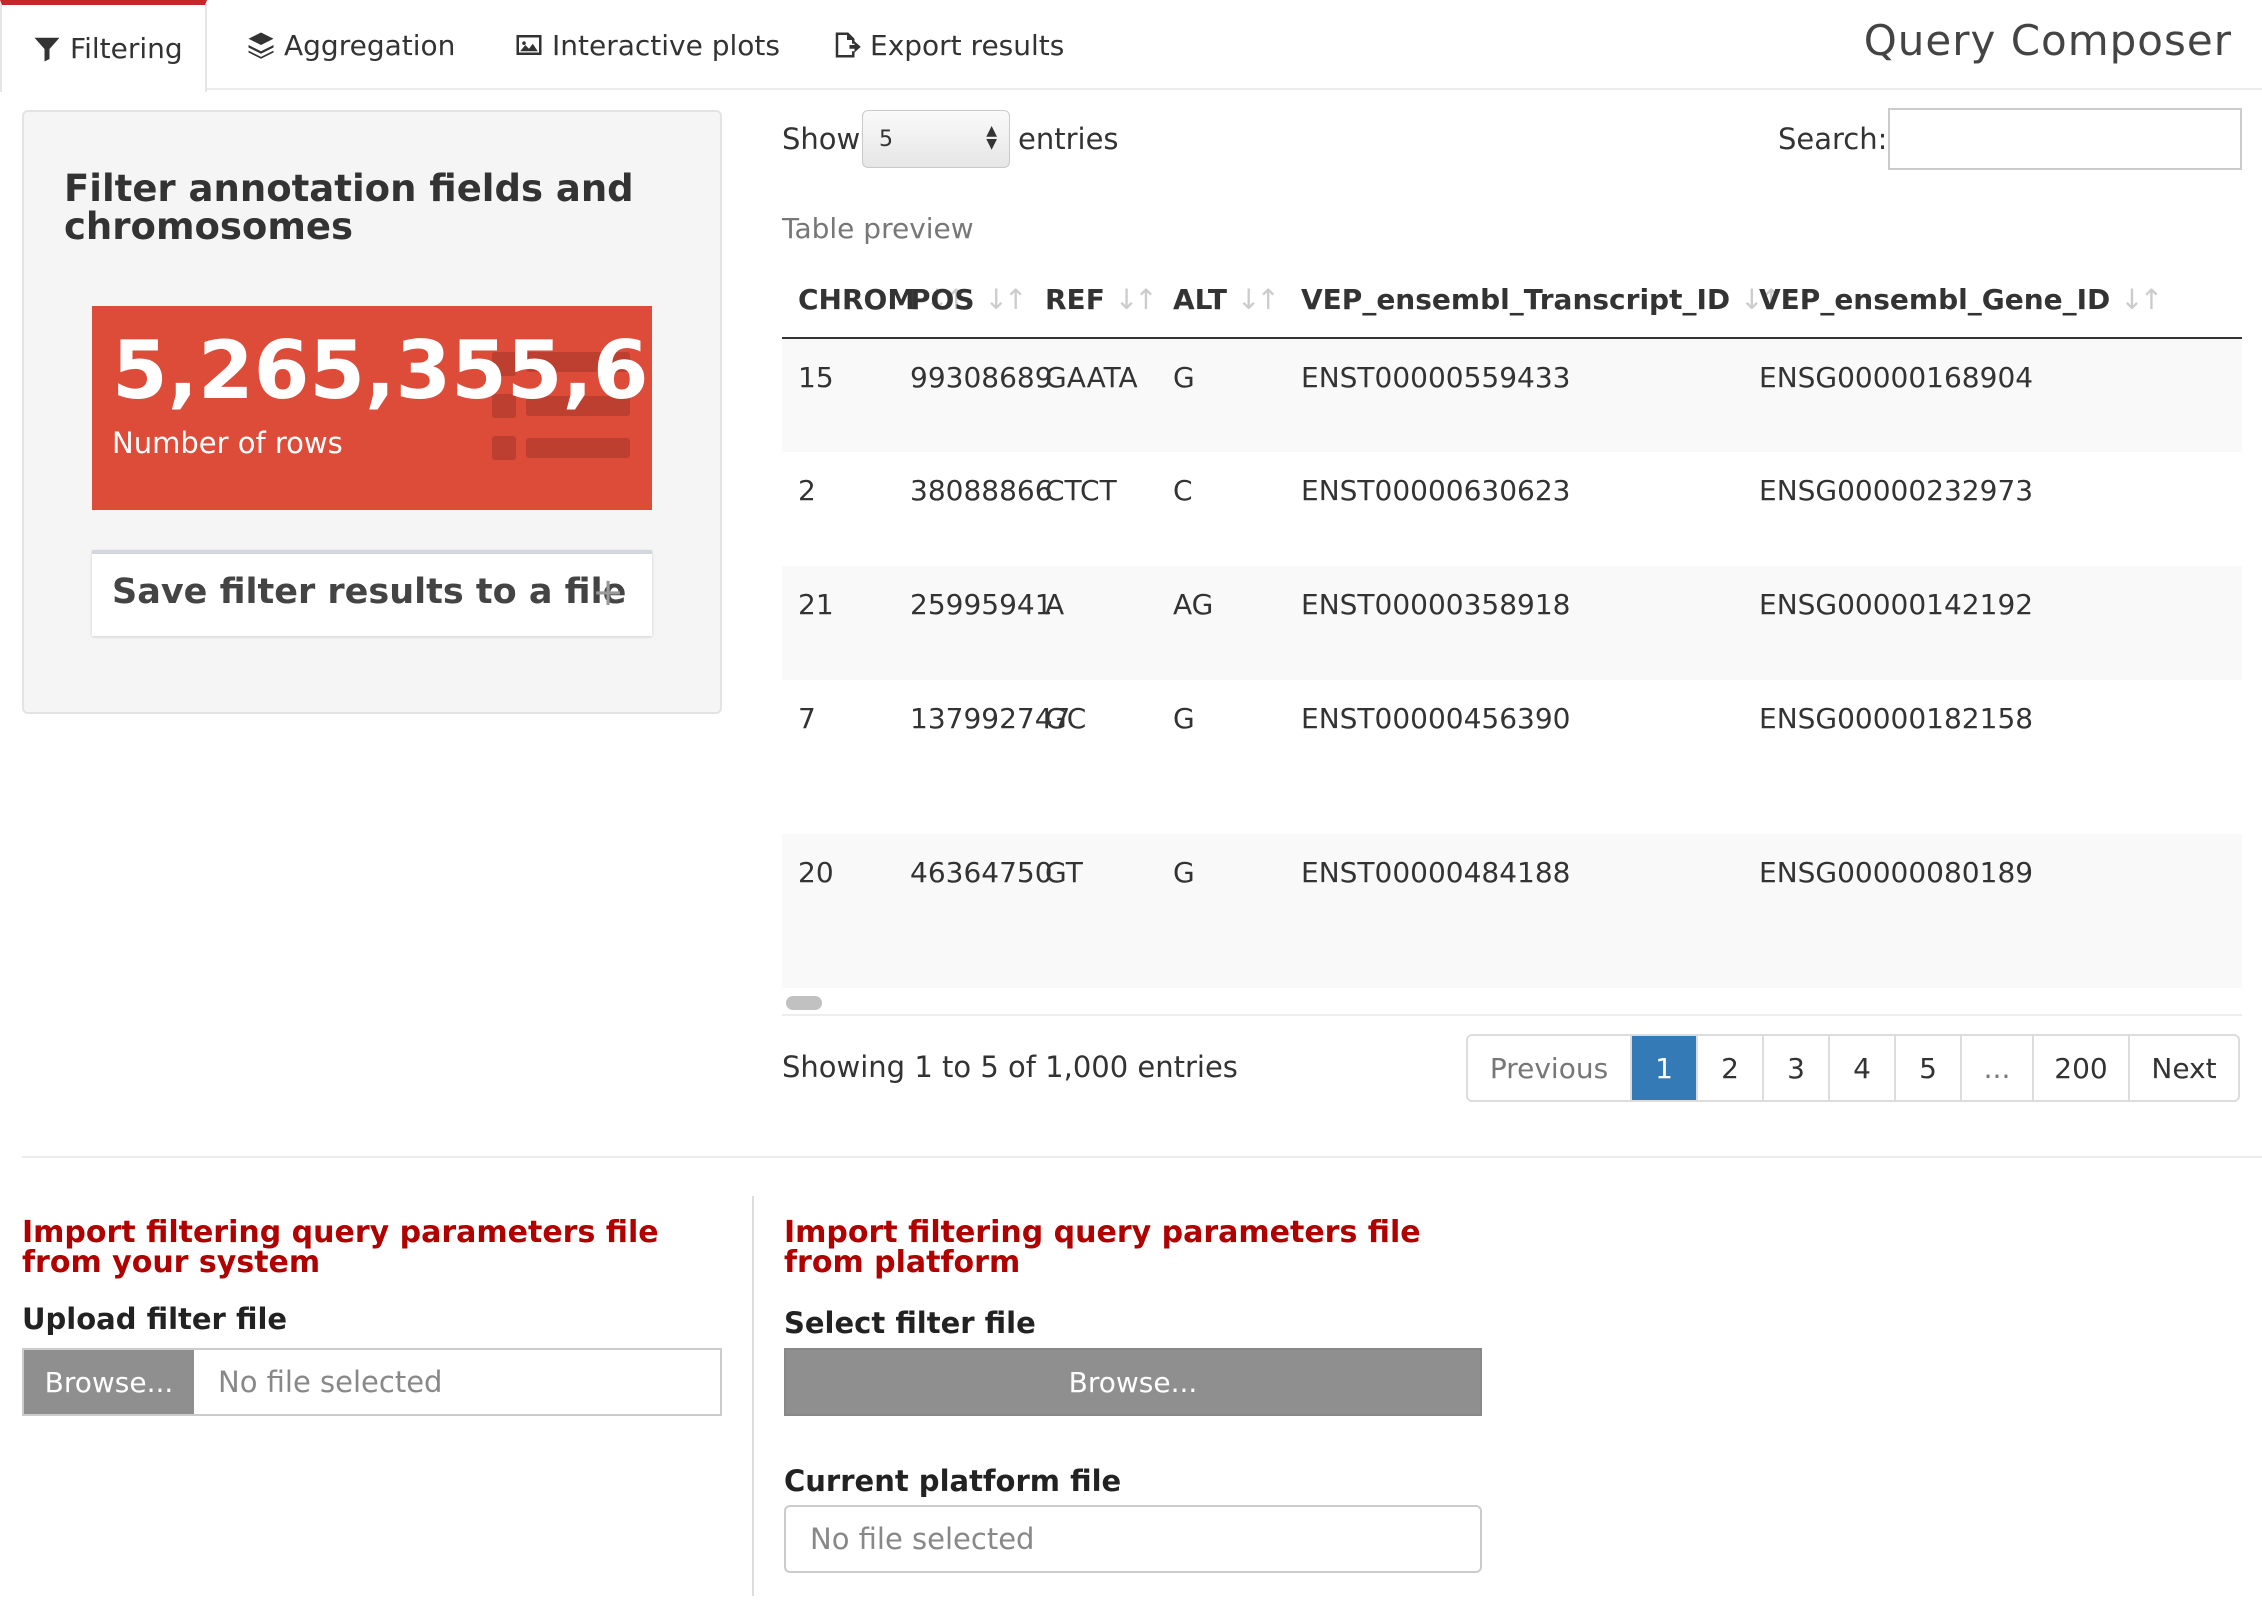 The height and width of the screenshot is (1622, 2262). What do you see at coordinates (1992, 911) in the screenshot?
I see `cell-gene-id: ENSG00000080189` at bounding box center [1992, 911].